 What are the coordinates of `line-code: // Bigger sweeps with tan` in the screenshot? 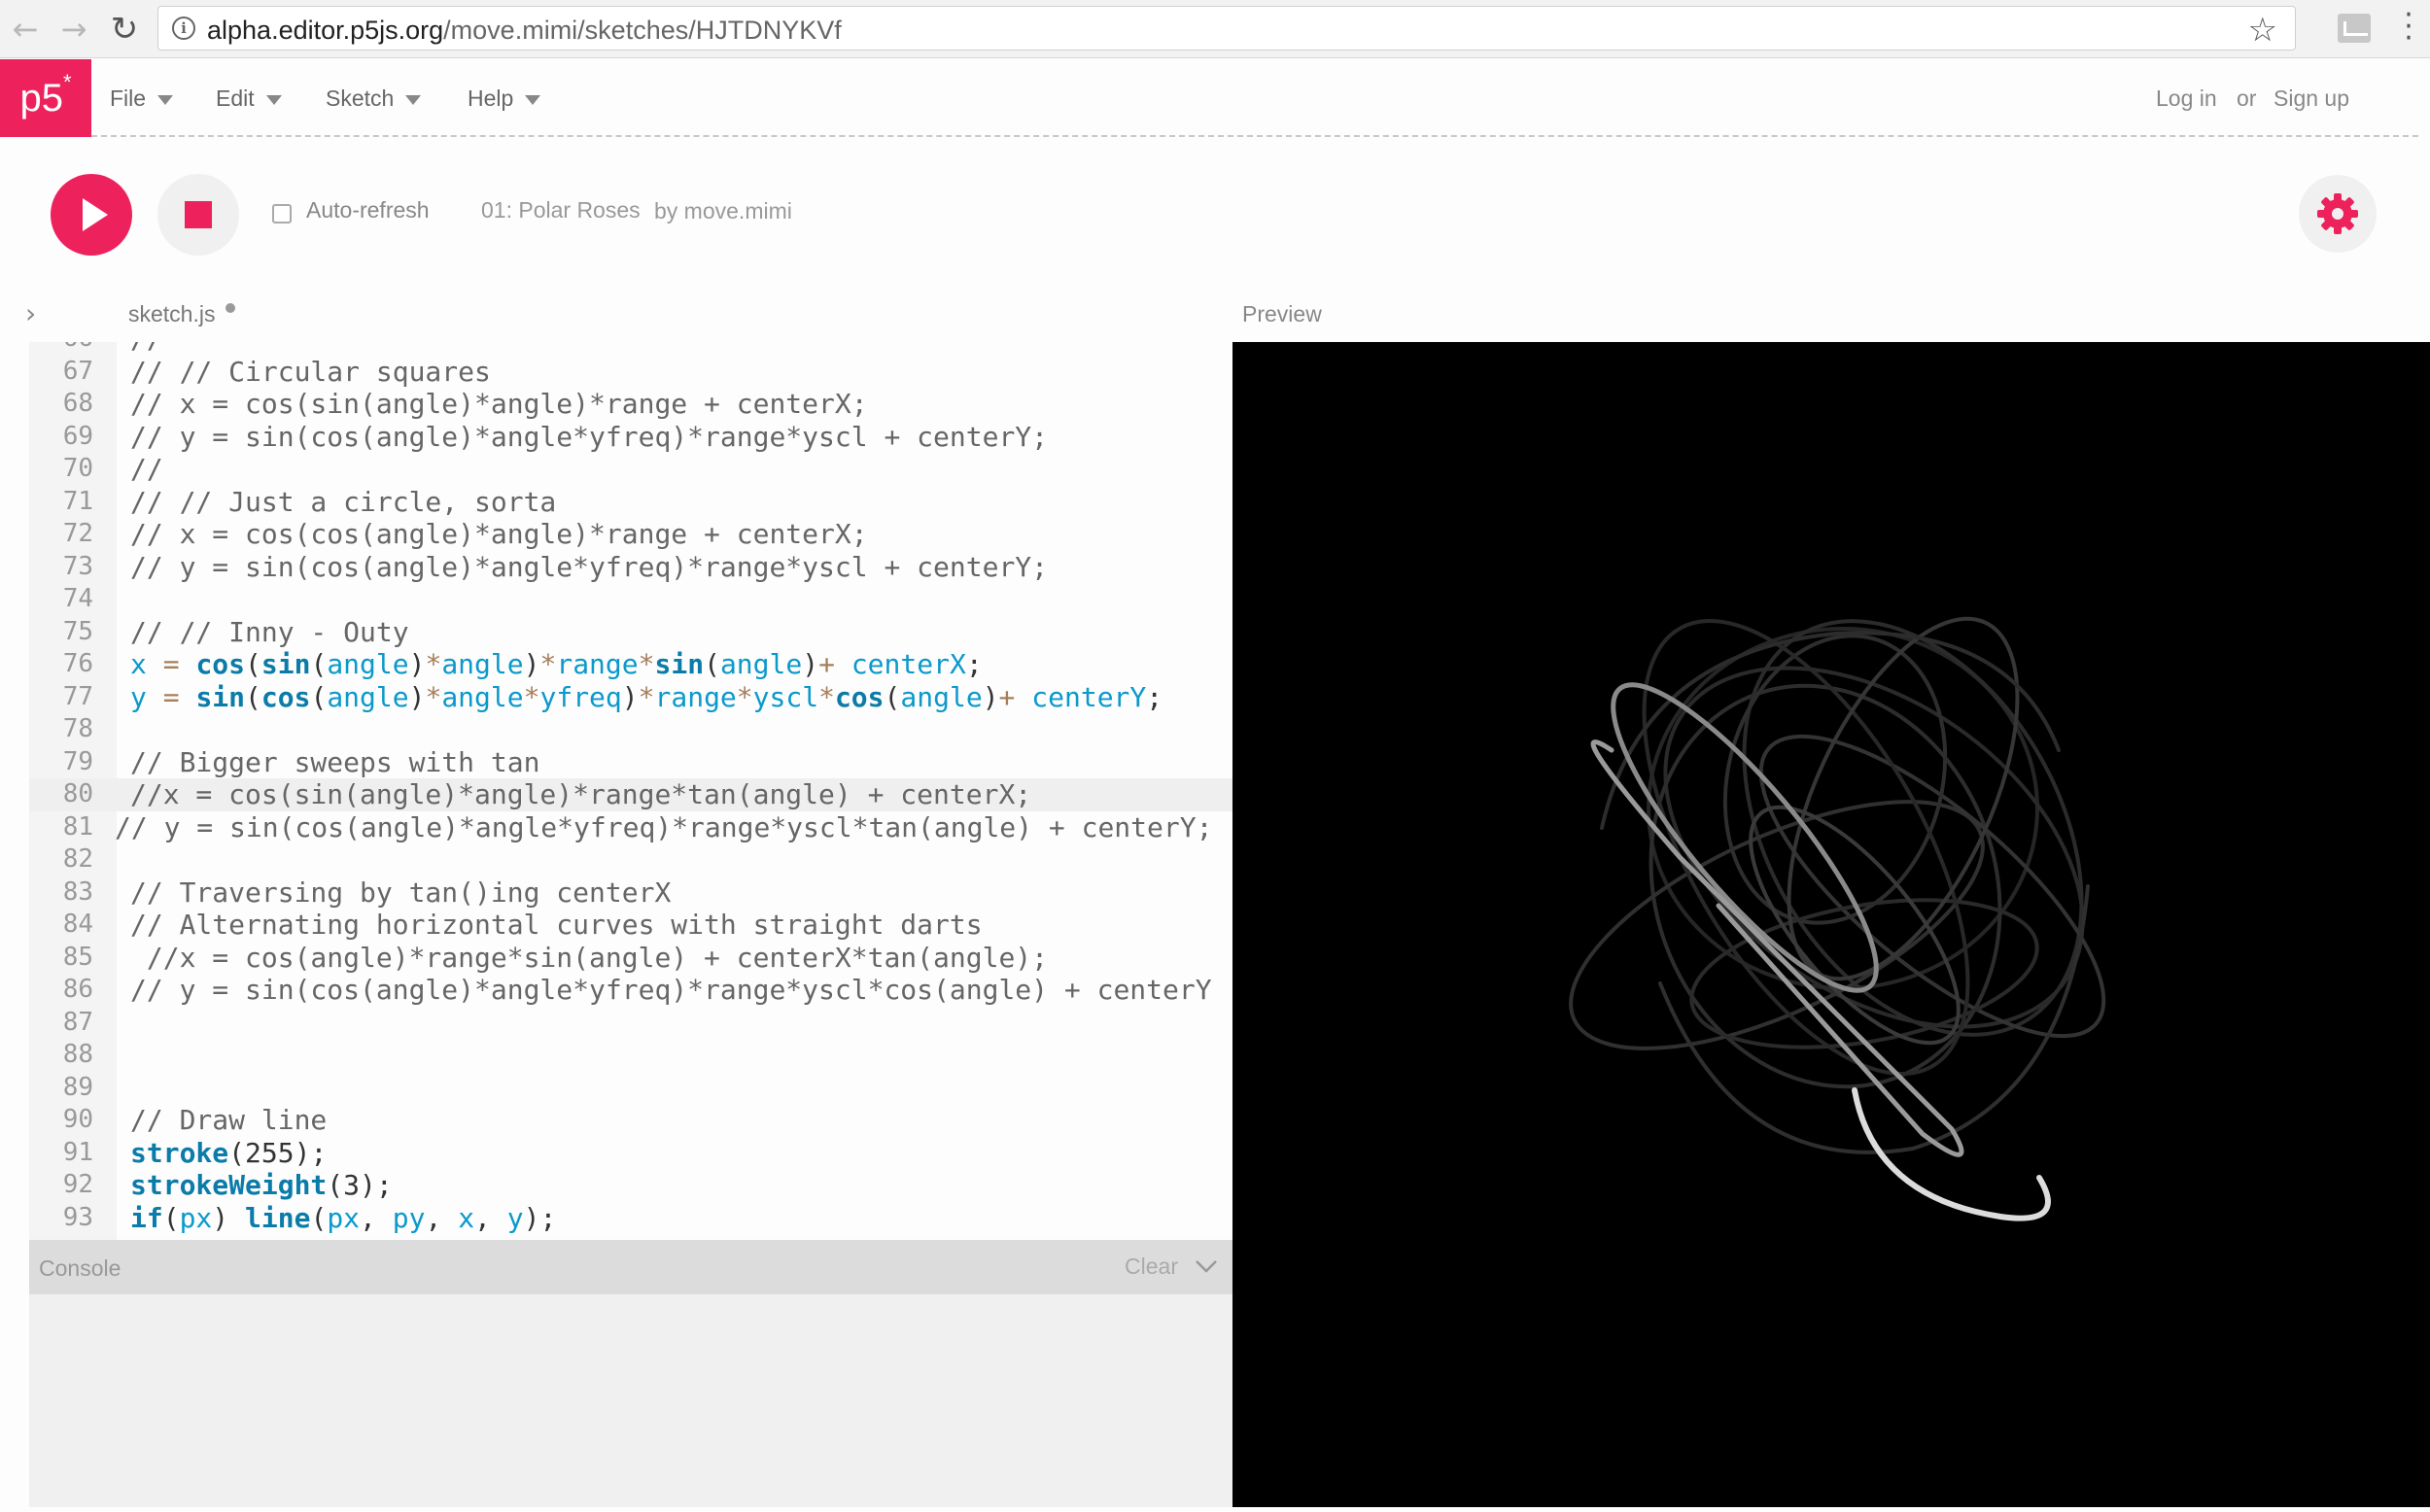 It's located at (334, 762).